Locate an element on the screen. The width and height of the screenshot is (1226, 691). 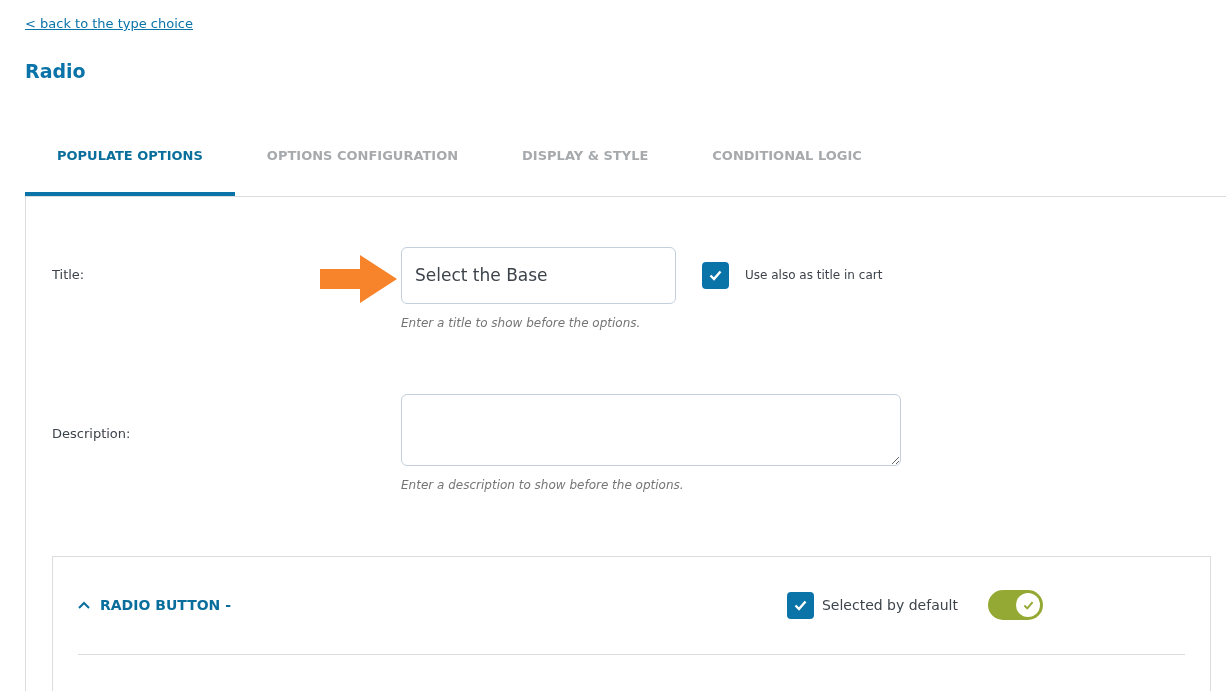
field-label: Description: is located at coordinates (91, 433).